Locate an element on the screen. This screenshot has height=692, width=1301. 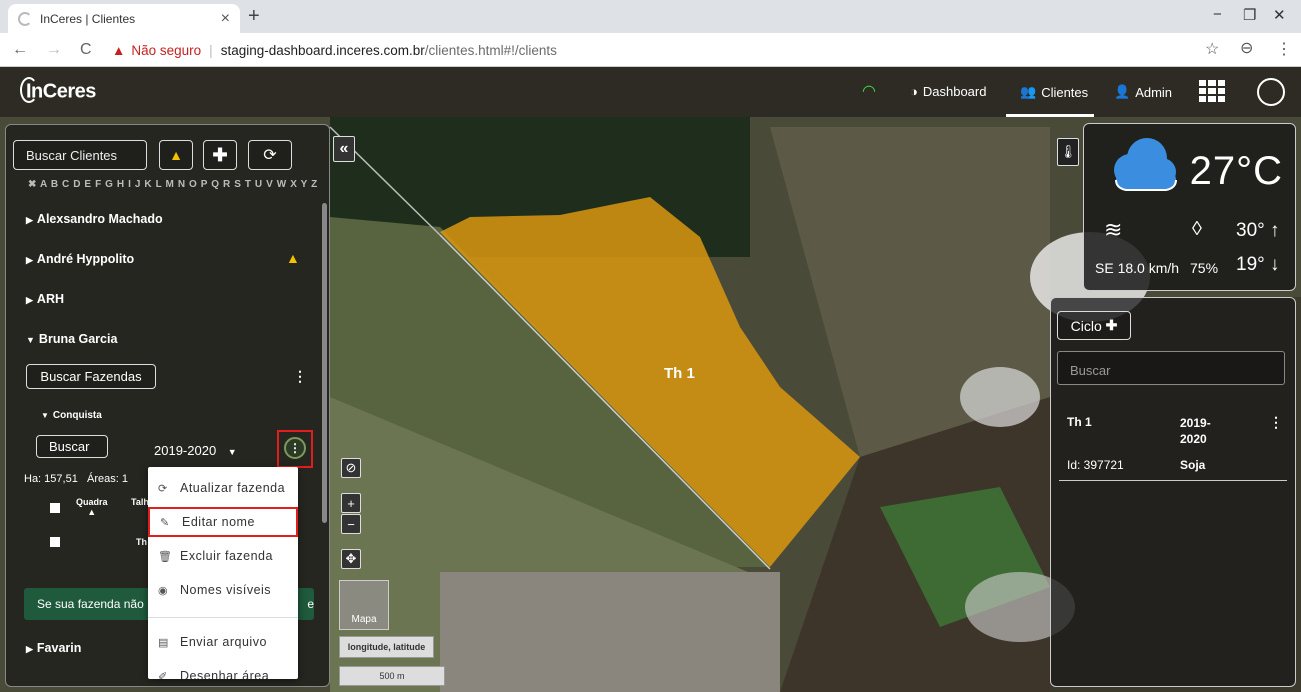
move-arrows-icon: ✥ is located at coordinates (351, 558).